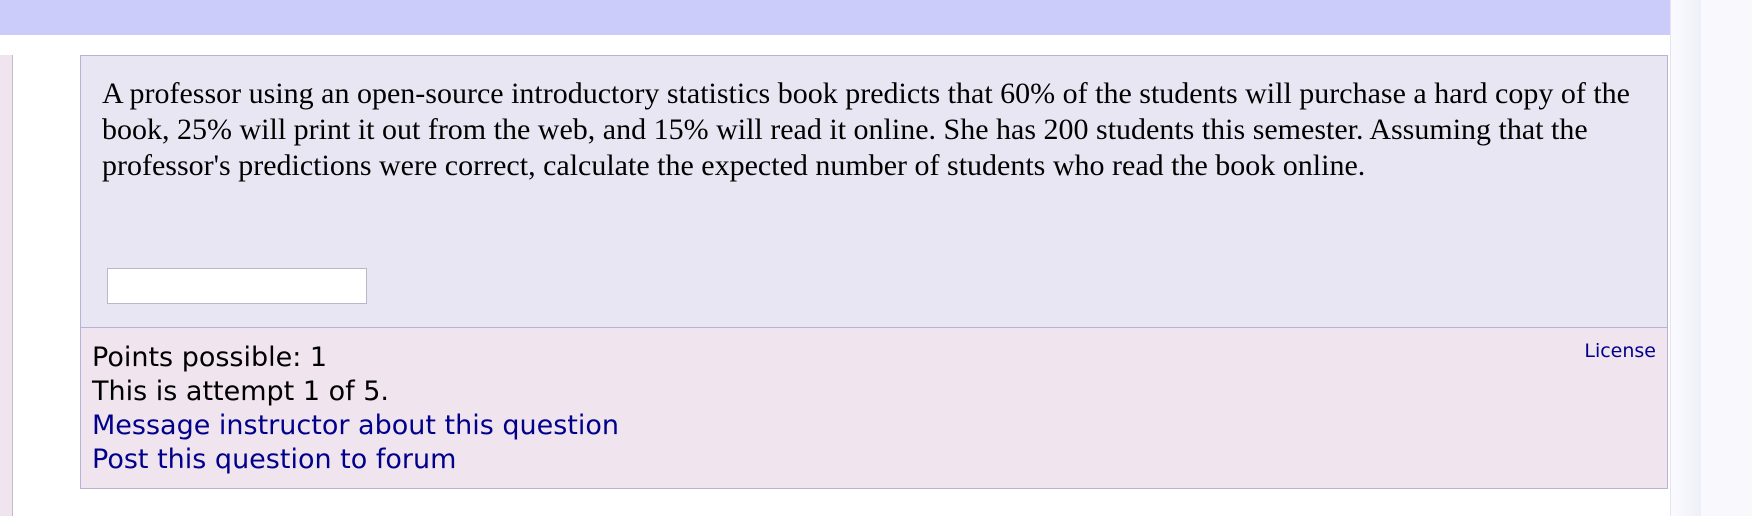 The height and width of the screenshot is (516, 1752). What do you see at coordinates (835, 17) in the screenshot?
I see `top-header-band` at bounding box center [835, 17].